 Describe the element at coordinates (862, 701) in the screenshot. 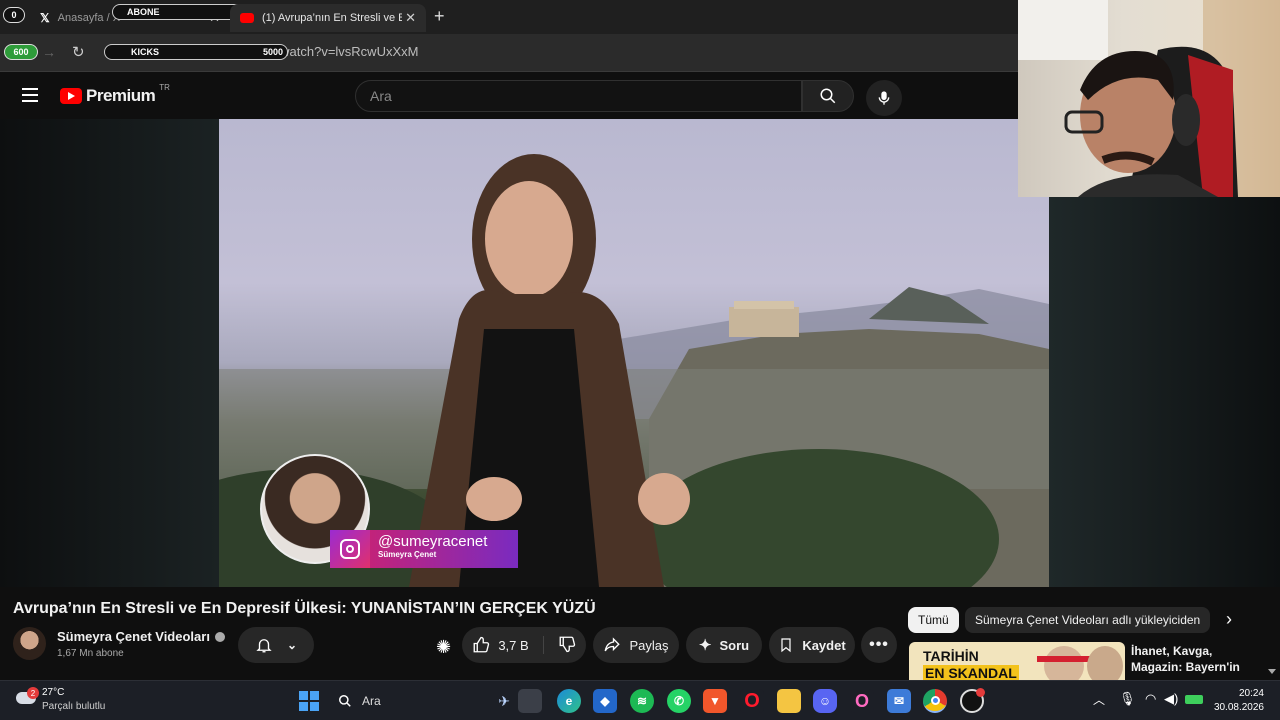

I see `opera-gx-icon: O` at that location.